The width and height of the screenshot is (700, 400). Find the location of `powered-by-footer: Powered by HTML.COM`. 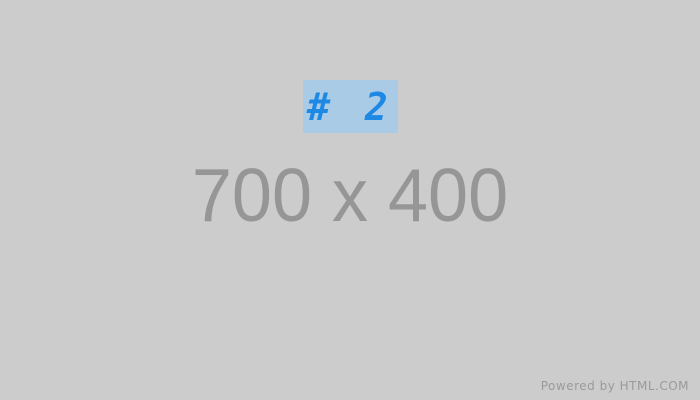

powered-by-footer: Powered by HTML.COM is located at coordinates (614, 386).